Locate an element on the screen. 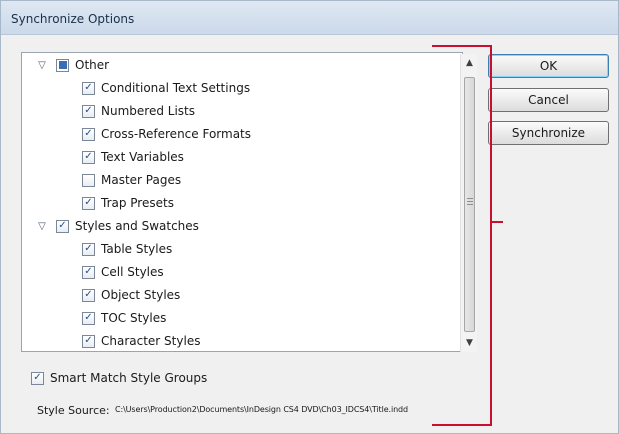  title-bar: Synchronize Options is located at coordinates (309, 18).